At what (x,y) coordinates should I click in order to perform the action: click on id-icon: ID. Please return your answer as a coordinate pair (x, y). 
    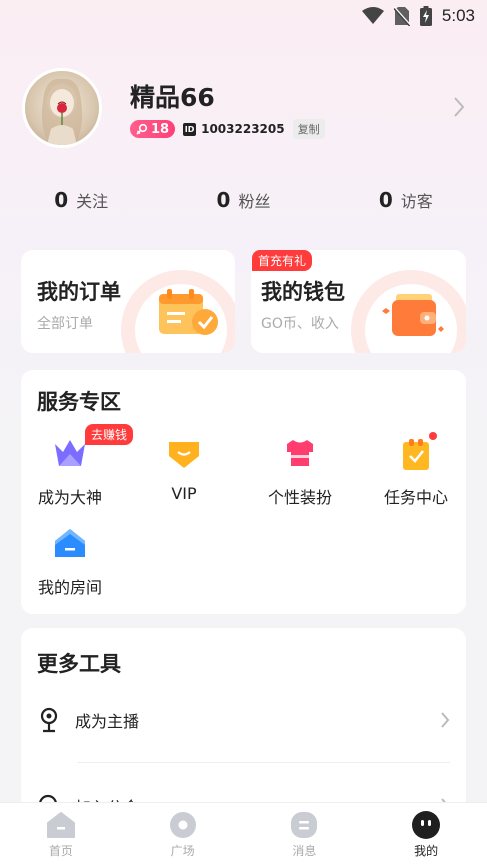
    Looking at the image, I should click on (190, 129).